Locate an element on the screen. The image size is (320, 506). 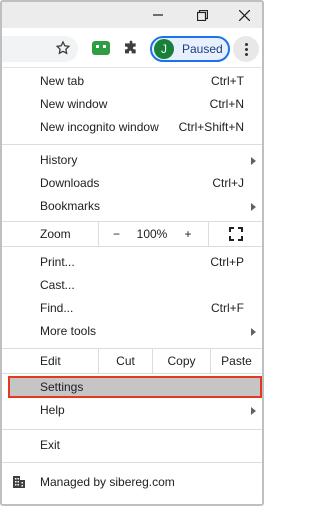
extensions-button is located at coordinates (131, 48).